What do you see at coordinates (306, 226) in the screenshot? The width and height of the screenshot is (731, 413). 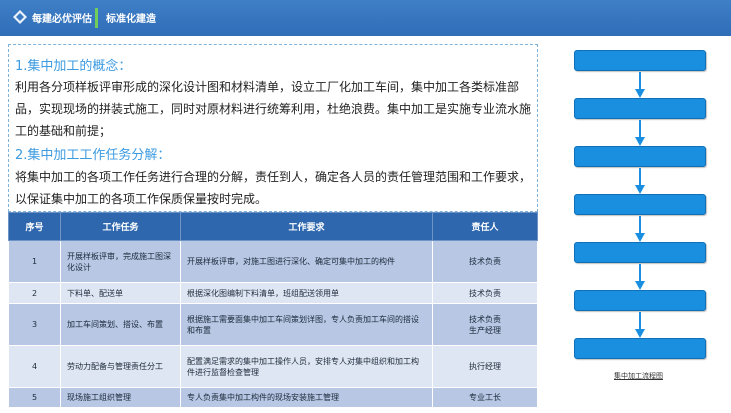 I see `col-header-req: 工作要求` at bounding box center [306, 226].